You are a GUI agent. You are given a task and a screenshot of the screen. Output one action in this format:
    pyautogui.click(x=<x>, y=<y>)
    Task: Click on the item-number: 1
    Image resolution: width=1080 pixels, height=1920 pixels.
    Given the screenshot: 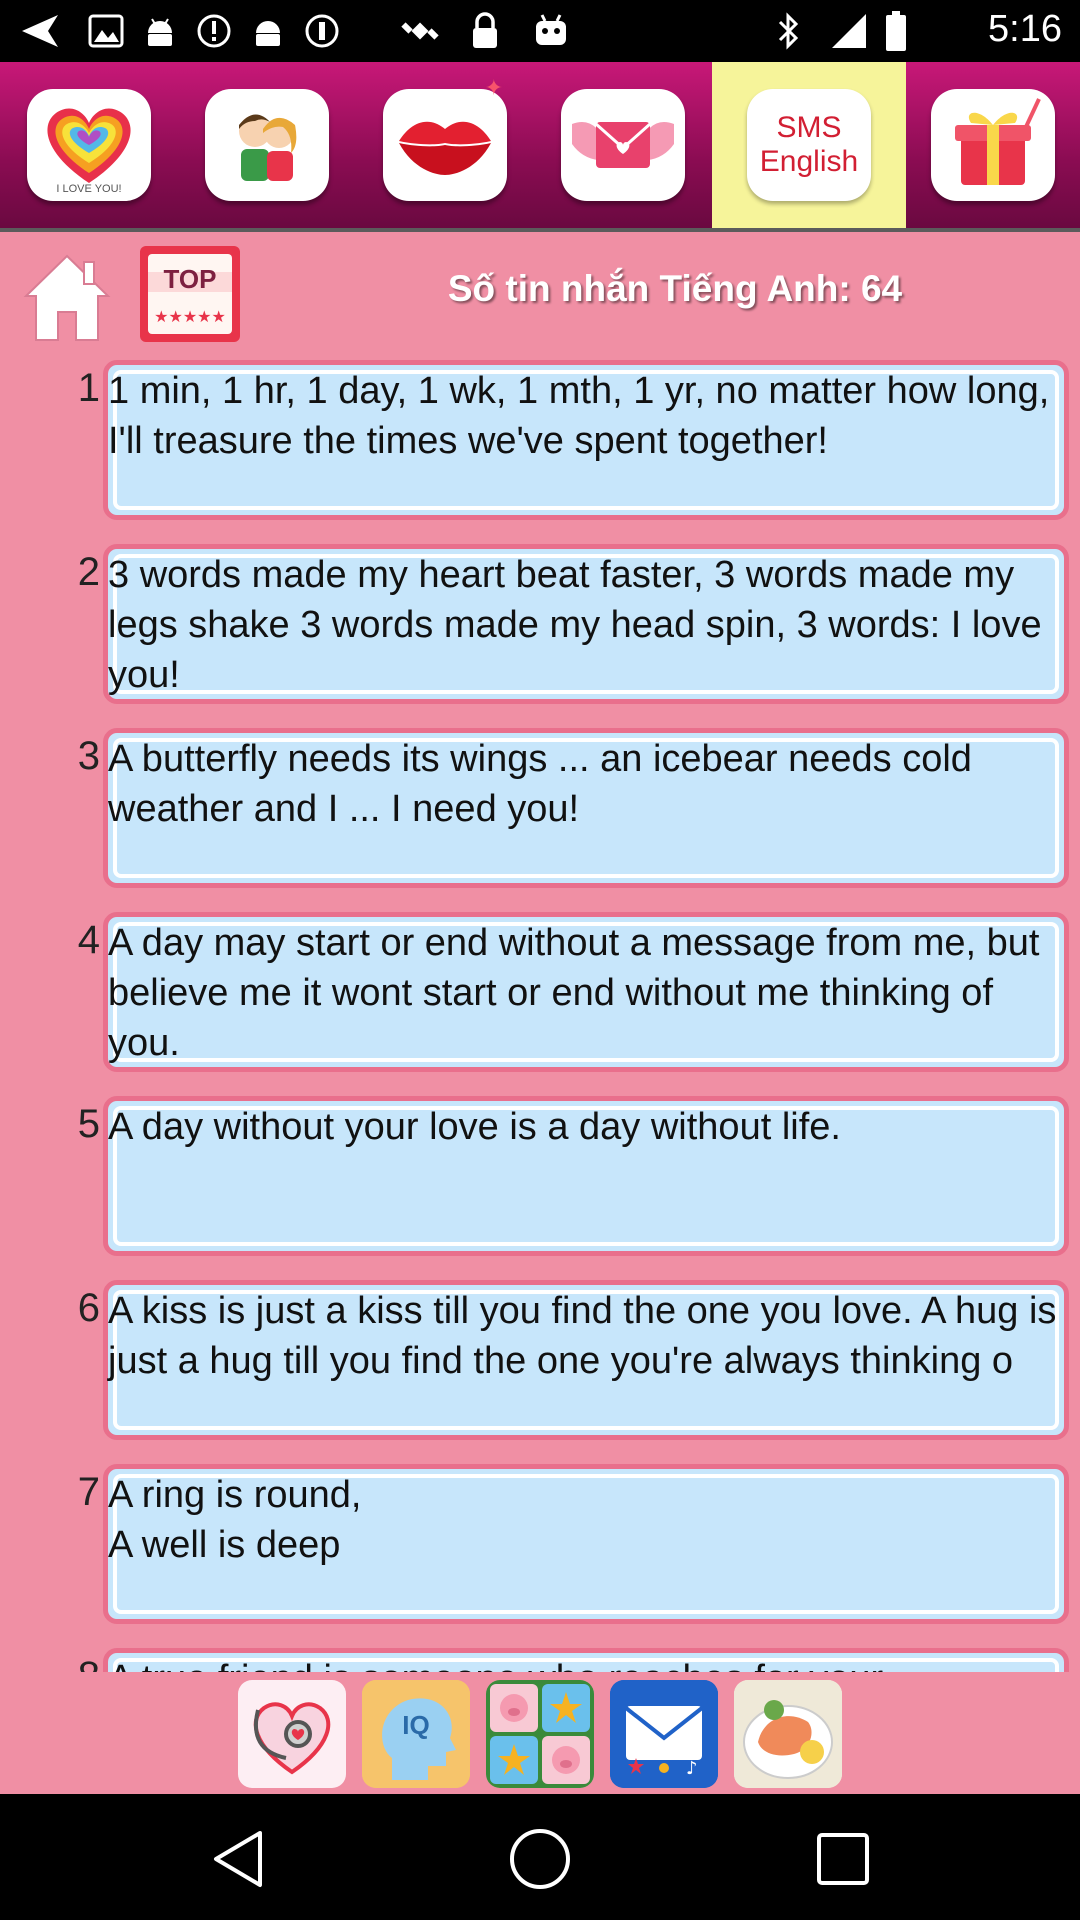 What is the action you would take?
    pyautogui.click(x=88, y=388)
    